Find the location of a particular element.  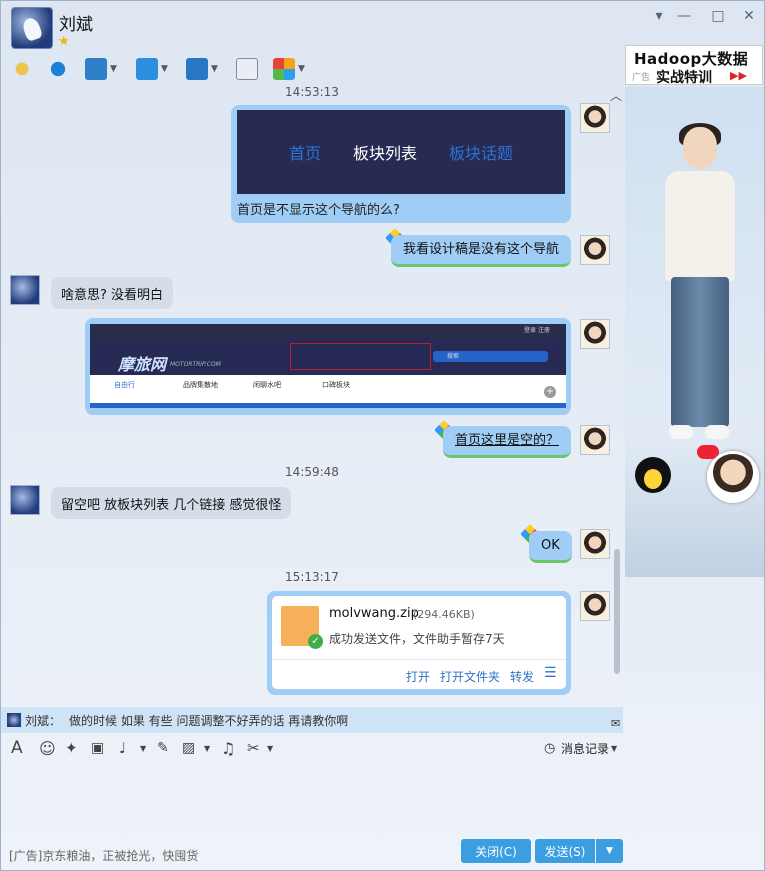

add-app-button is located at coordinates (247, 69).